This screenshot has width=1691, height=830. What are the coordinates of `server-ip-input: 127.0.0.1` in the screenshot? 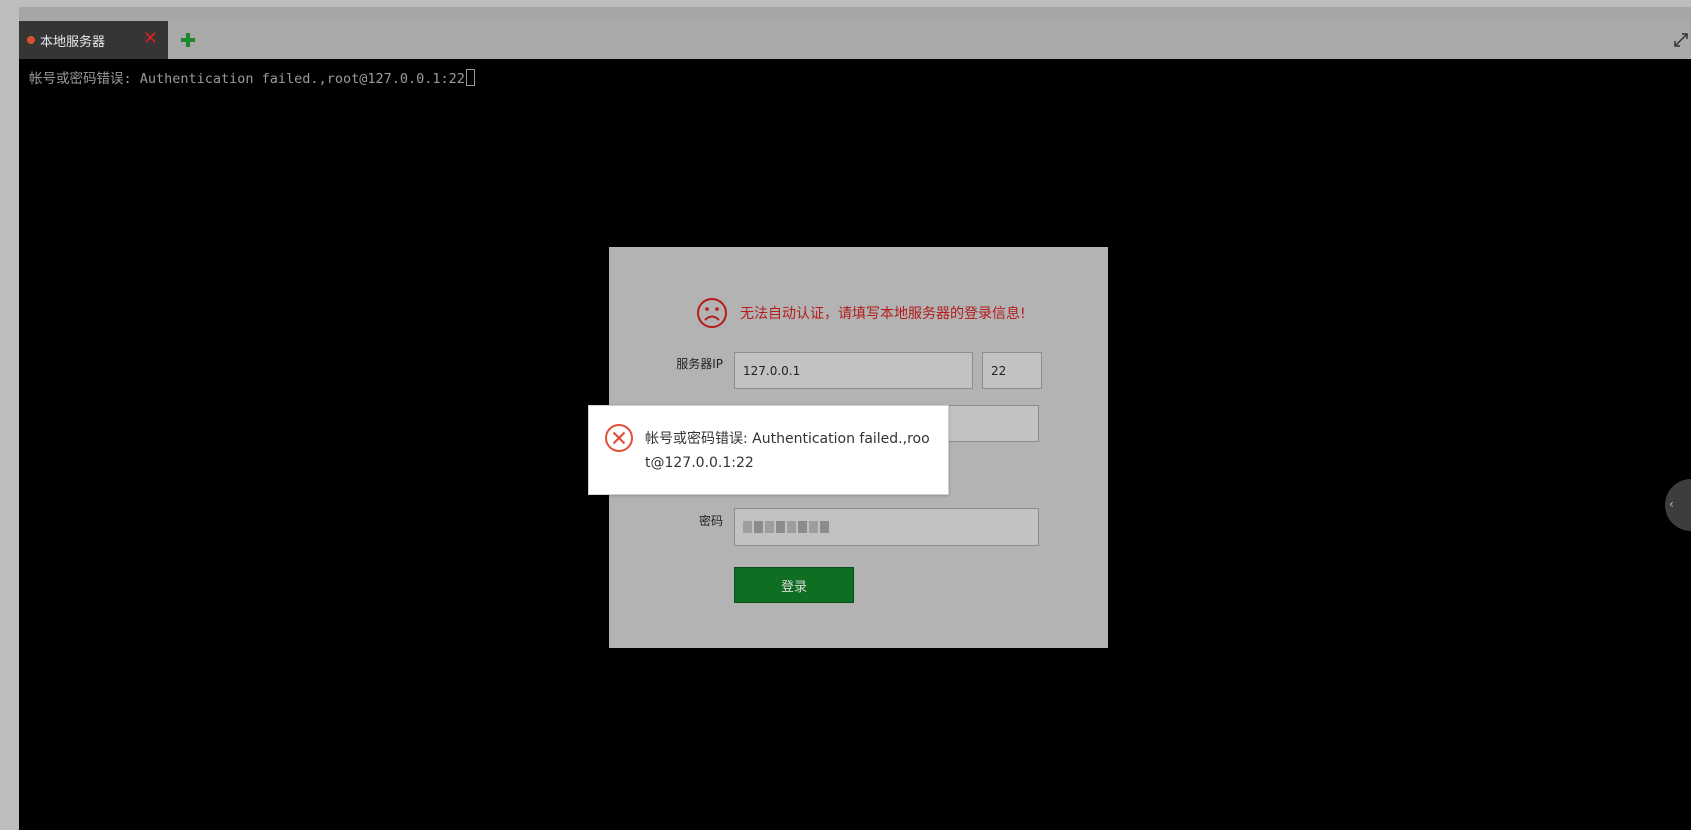 It's located at (853, 370).